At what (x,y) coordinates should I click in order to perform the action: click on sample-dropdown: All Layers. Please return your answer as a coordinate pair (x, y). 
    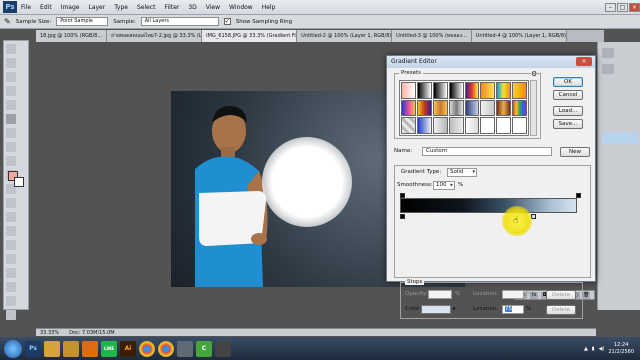
    Looking at the image, I should click on (179, 21).